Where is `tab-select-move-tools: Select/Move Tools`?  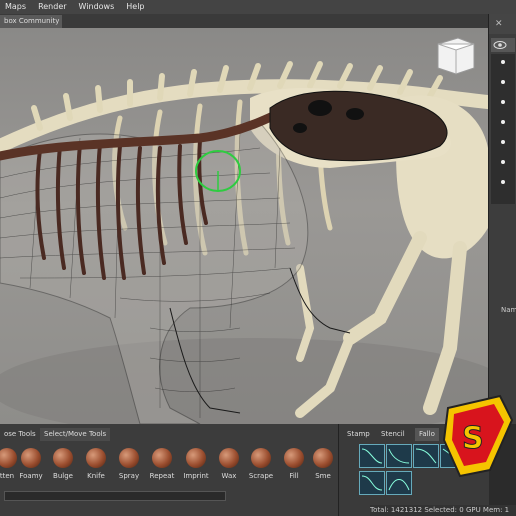
tab-select-move-tools: Select/Move Tools is located at coordinates (75, 434).